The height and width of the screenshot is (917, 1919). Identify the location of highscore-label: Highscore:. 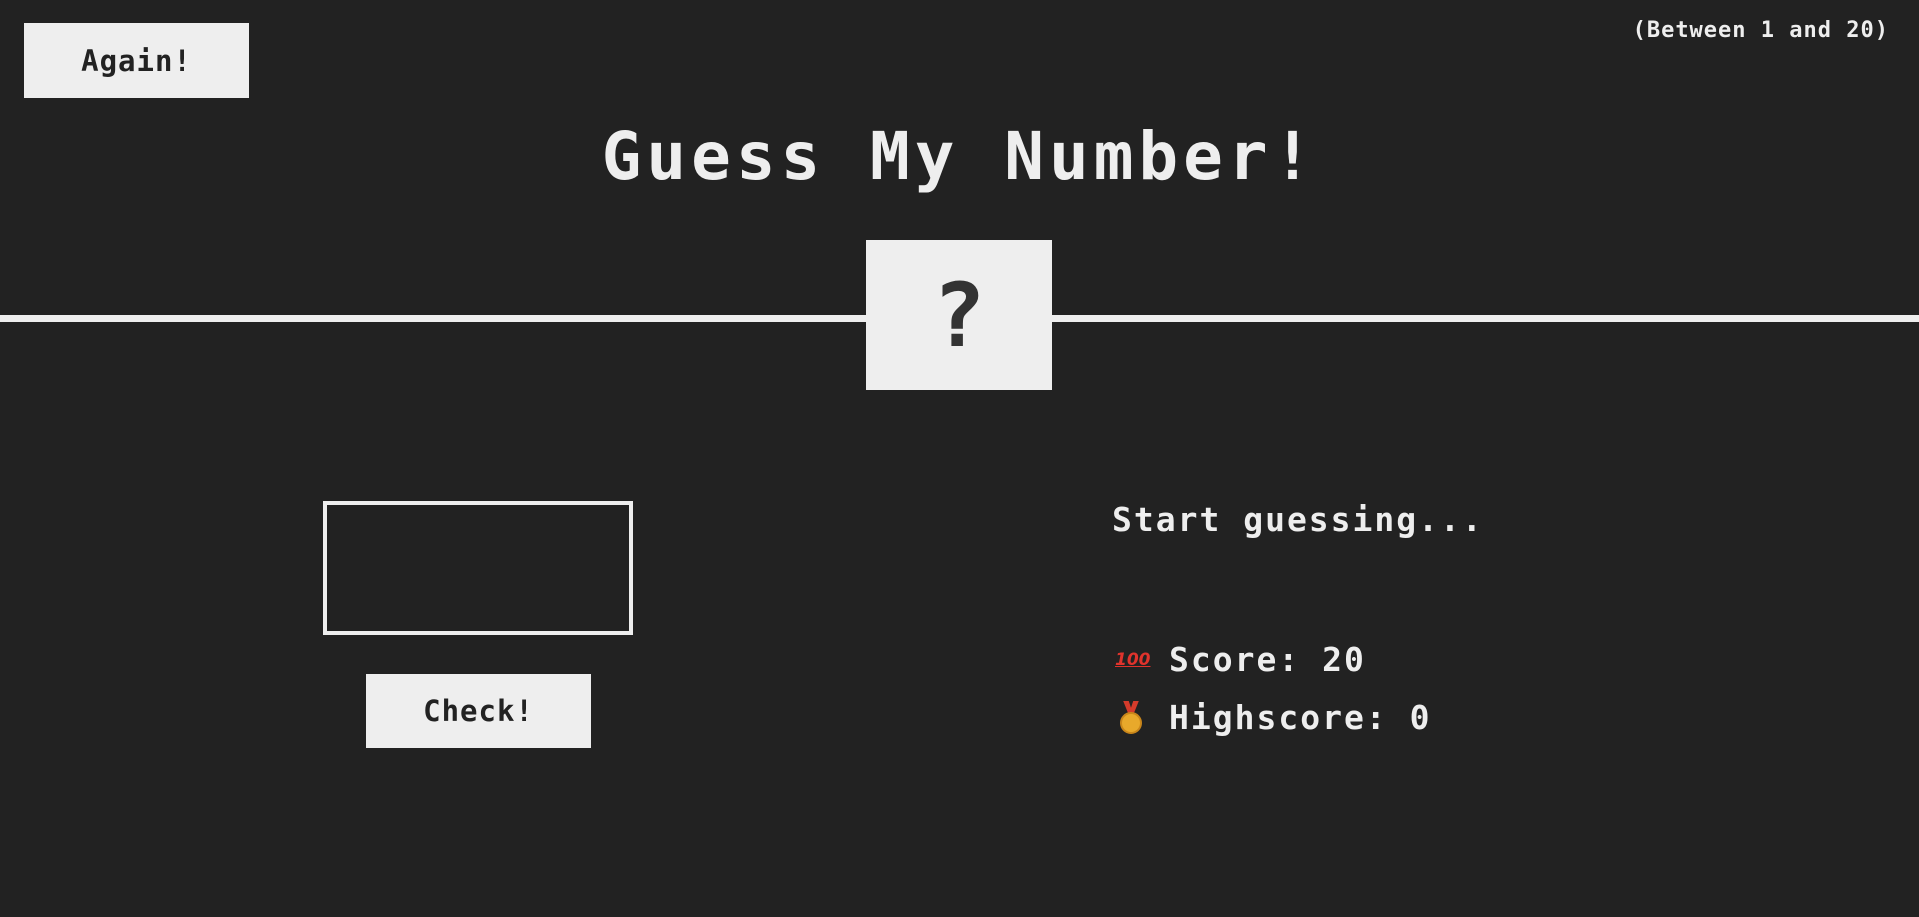
(1278, 717).